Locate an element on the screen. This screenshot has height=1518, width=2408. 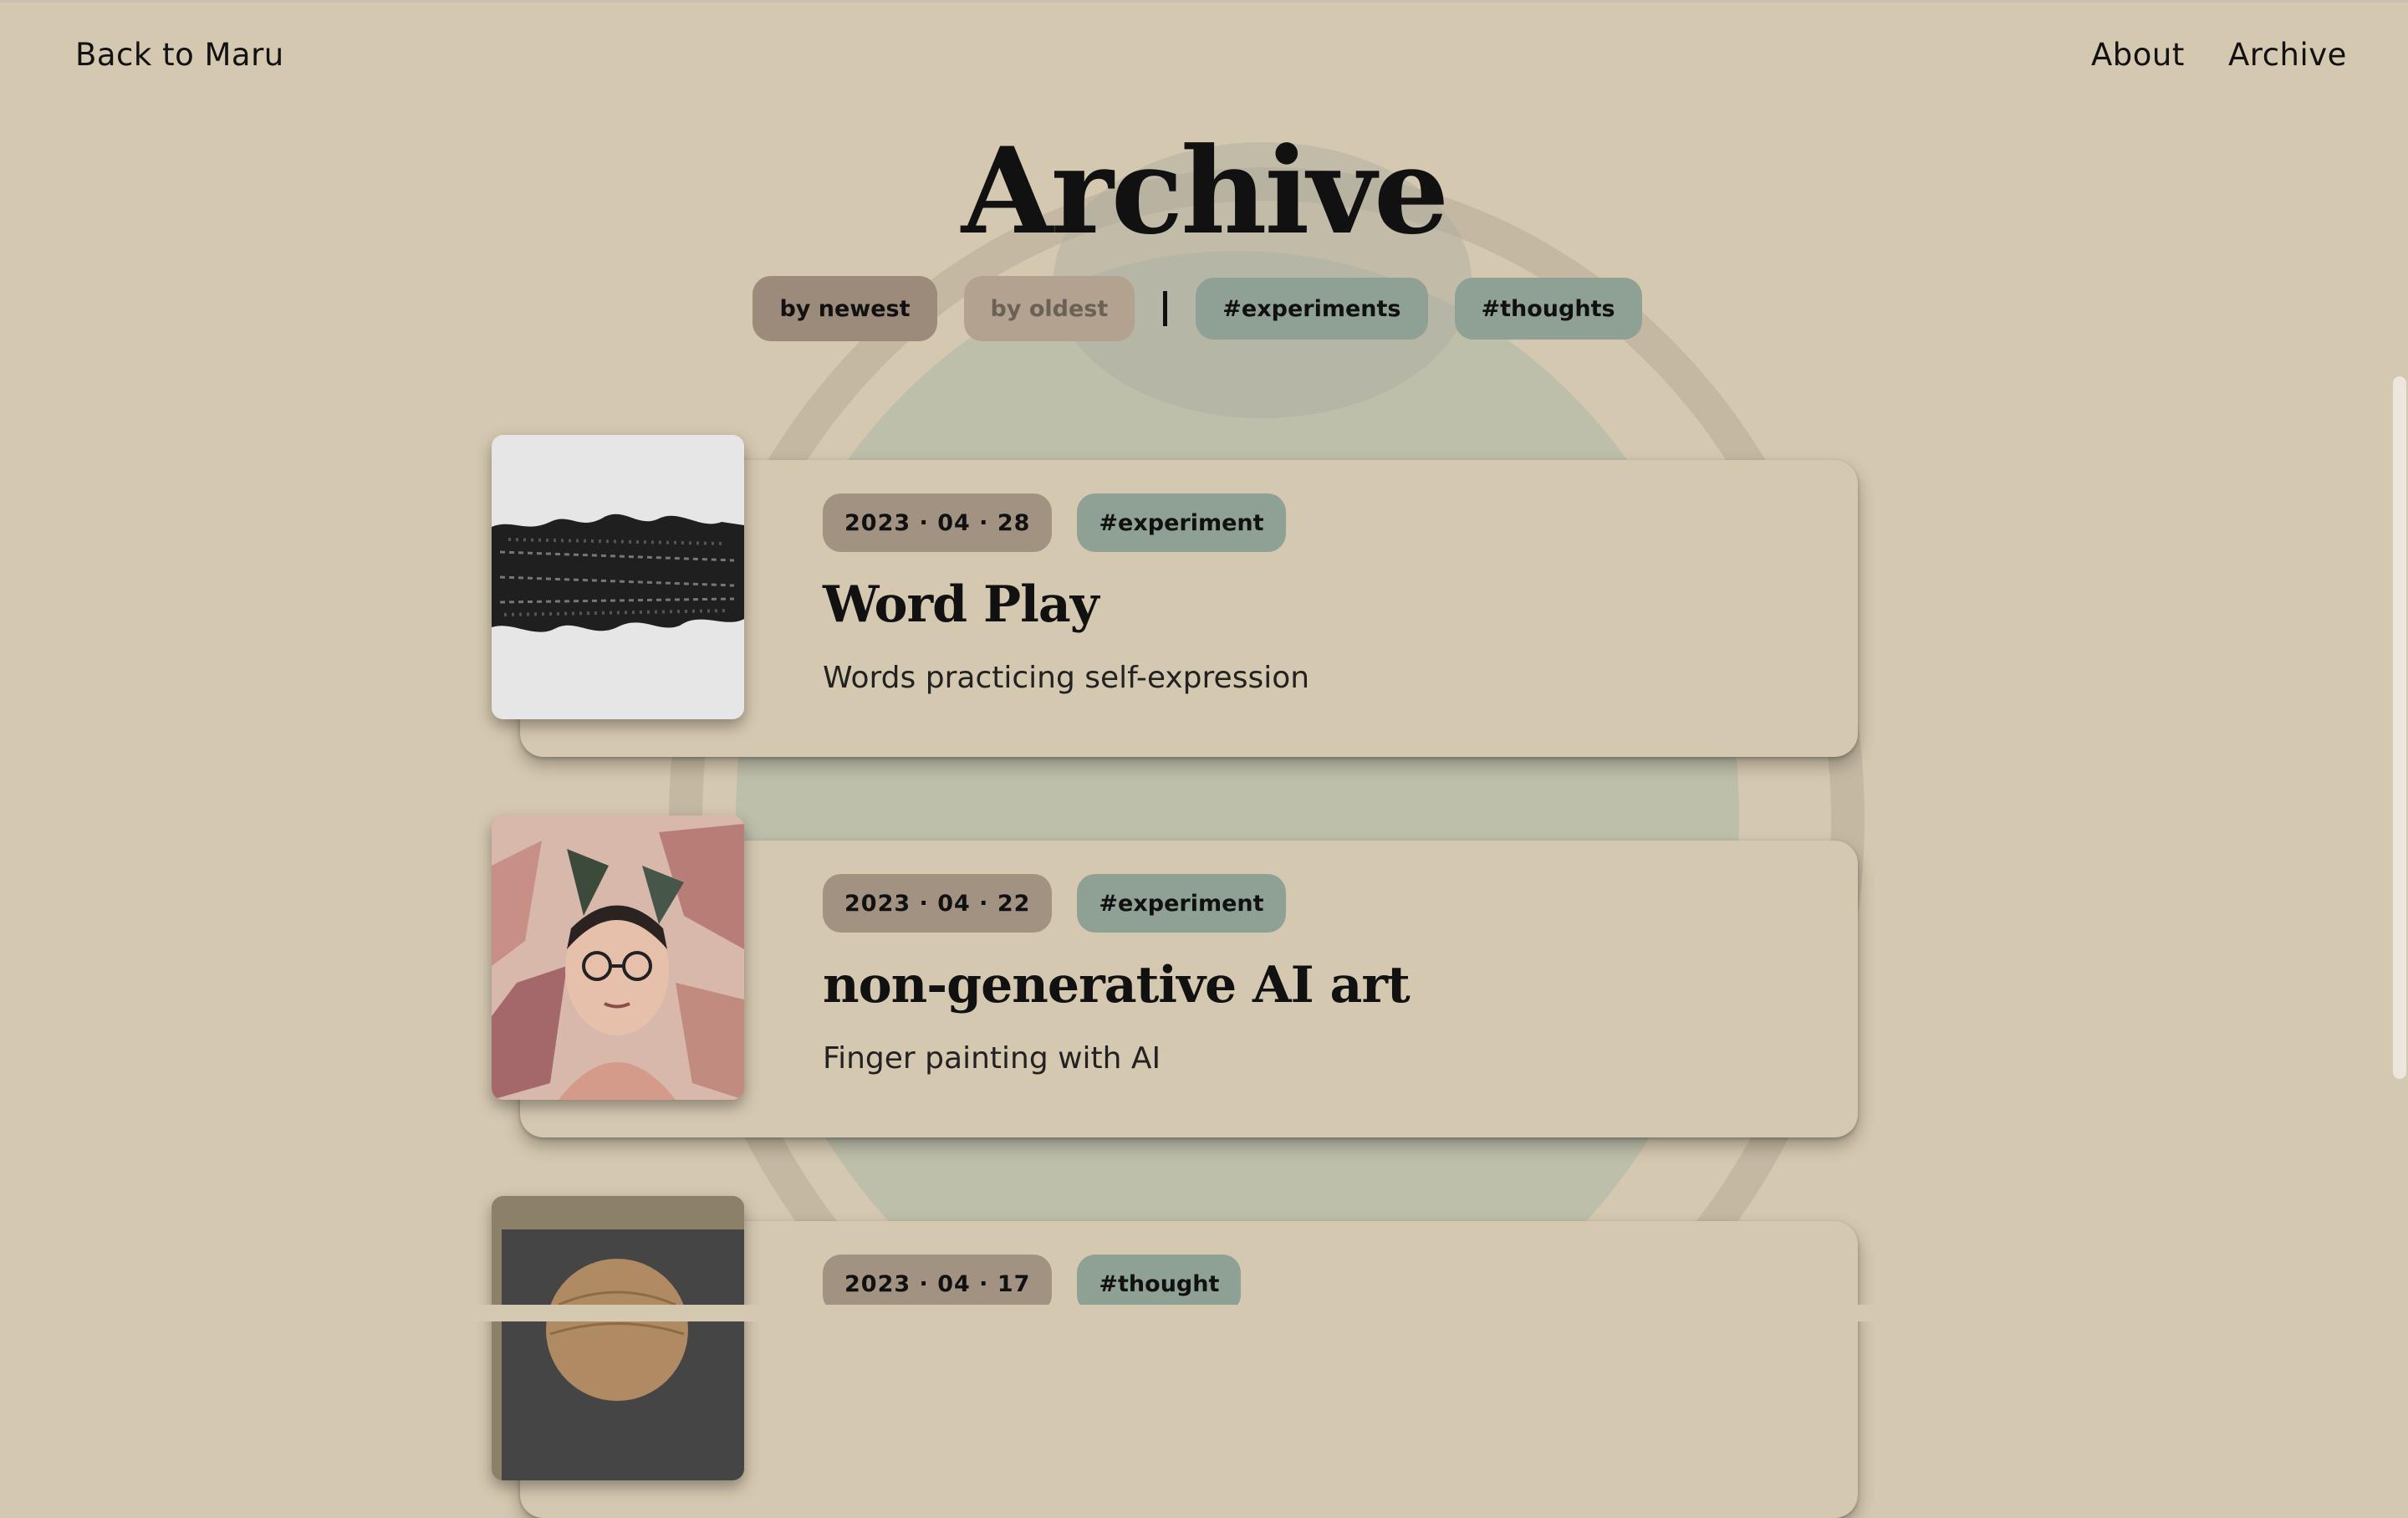
word-texture-image is located at coordinates (618, 577).